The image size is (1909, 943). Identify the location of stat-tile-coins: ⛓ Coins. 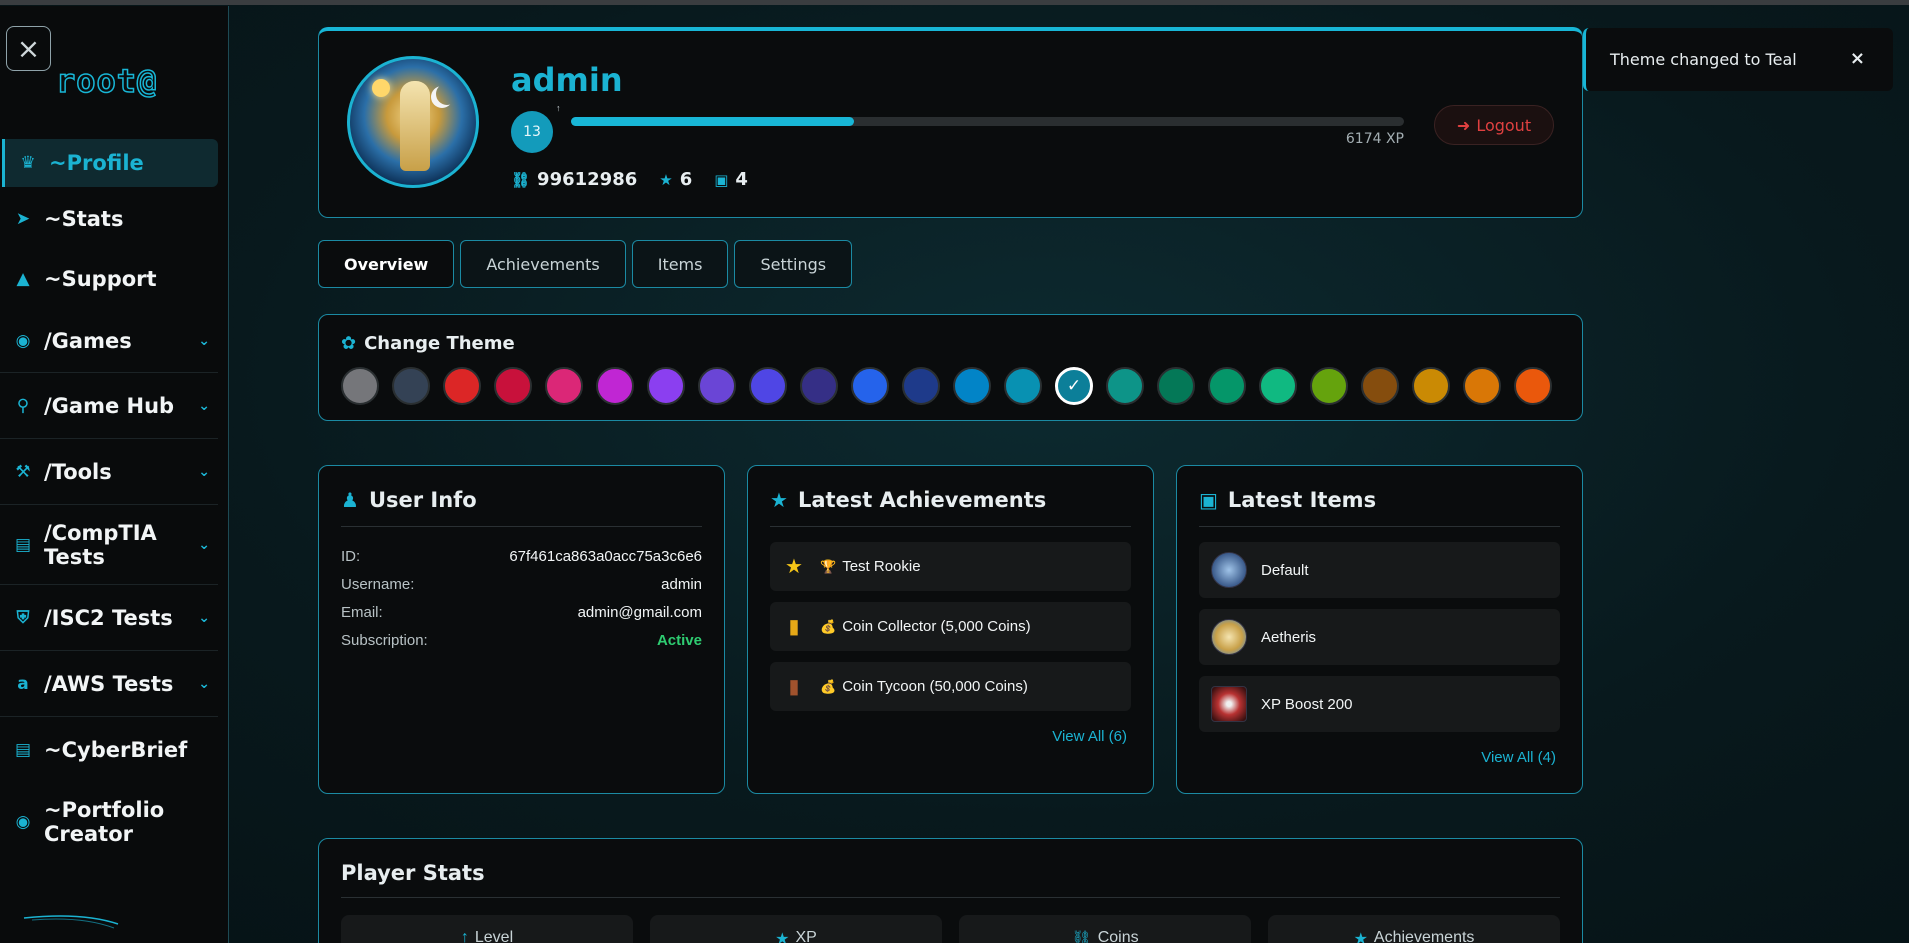
(1105, 929).